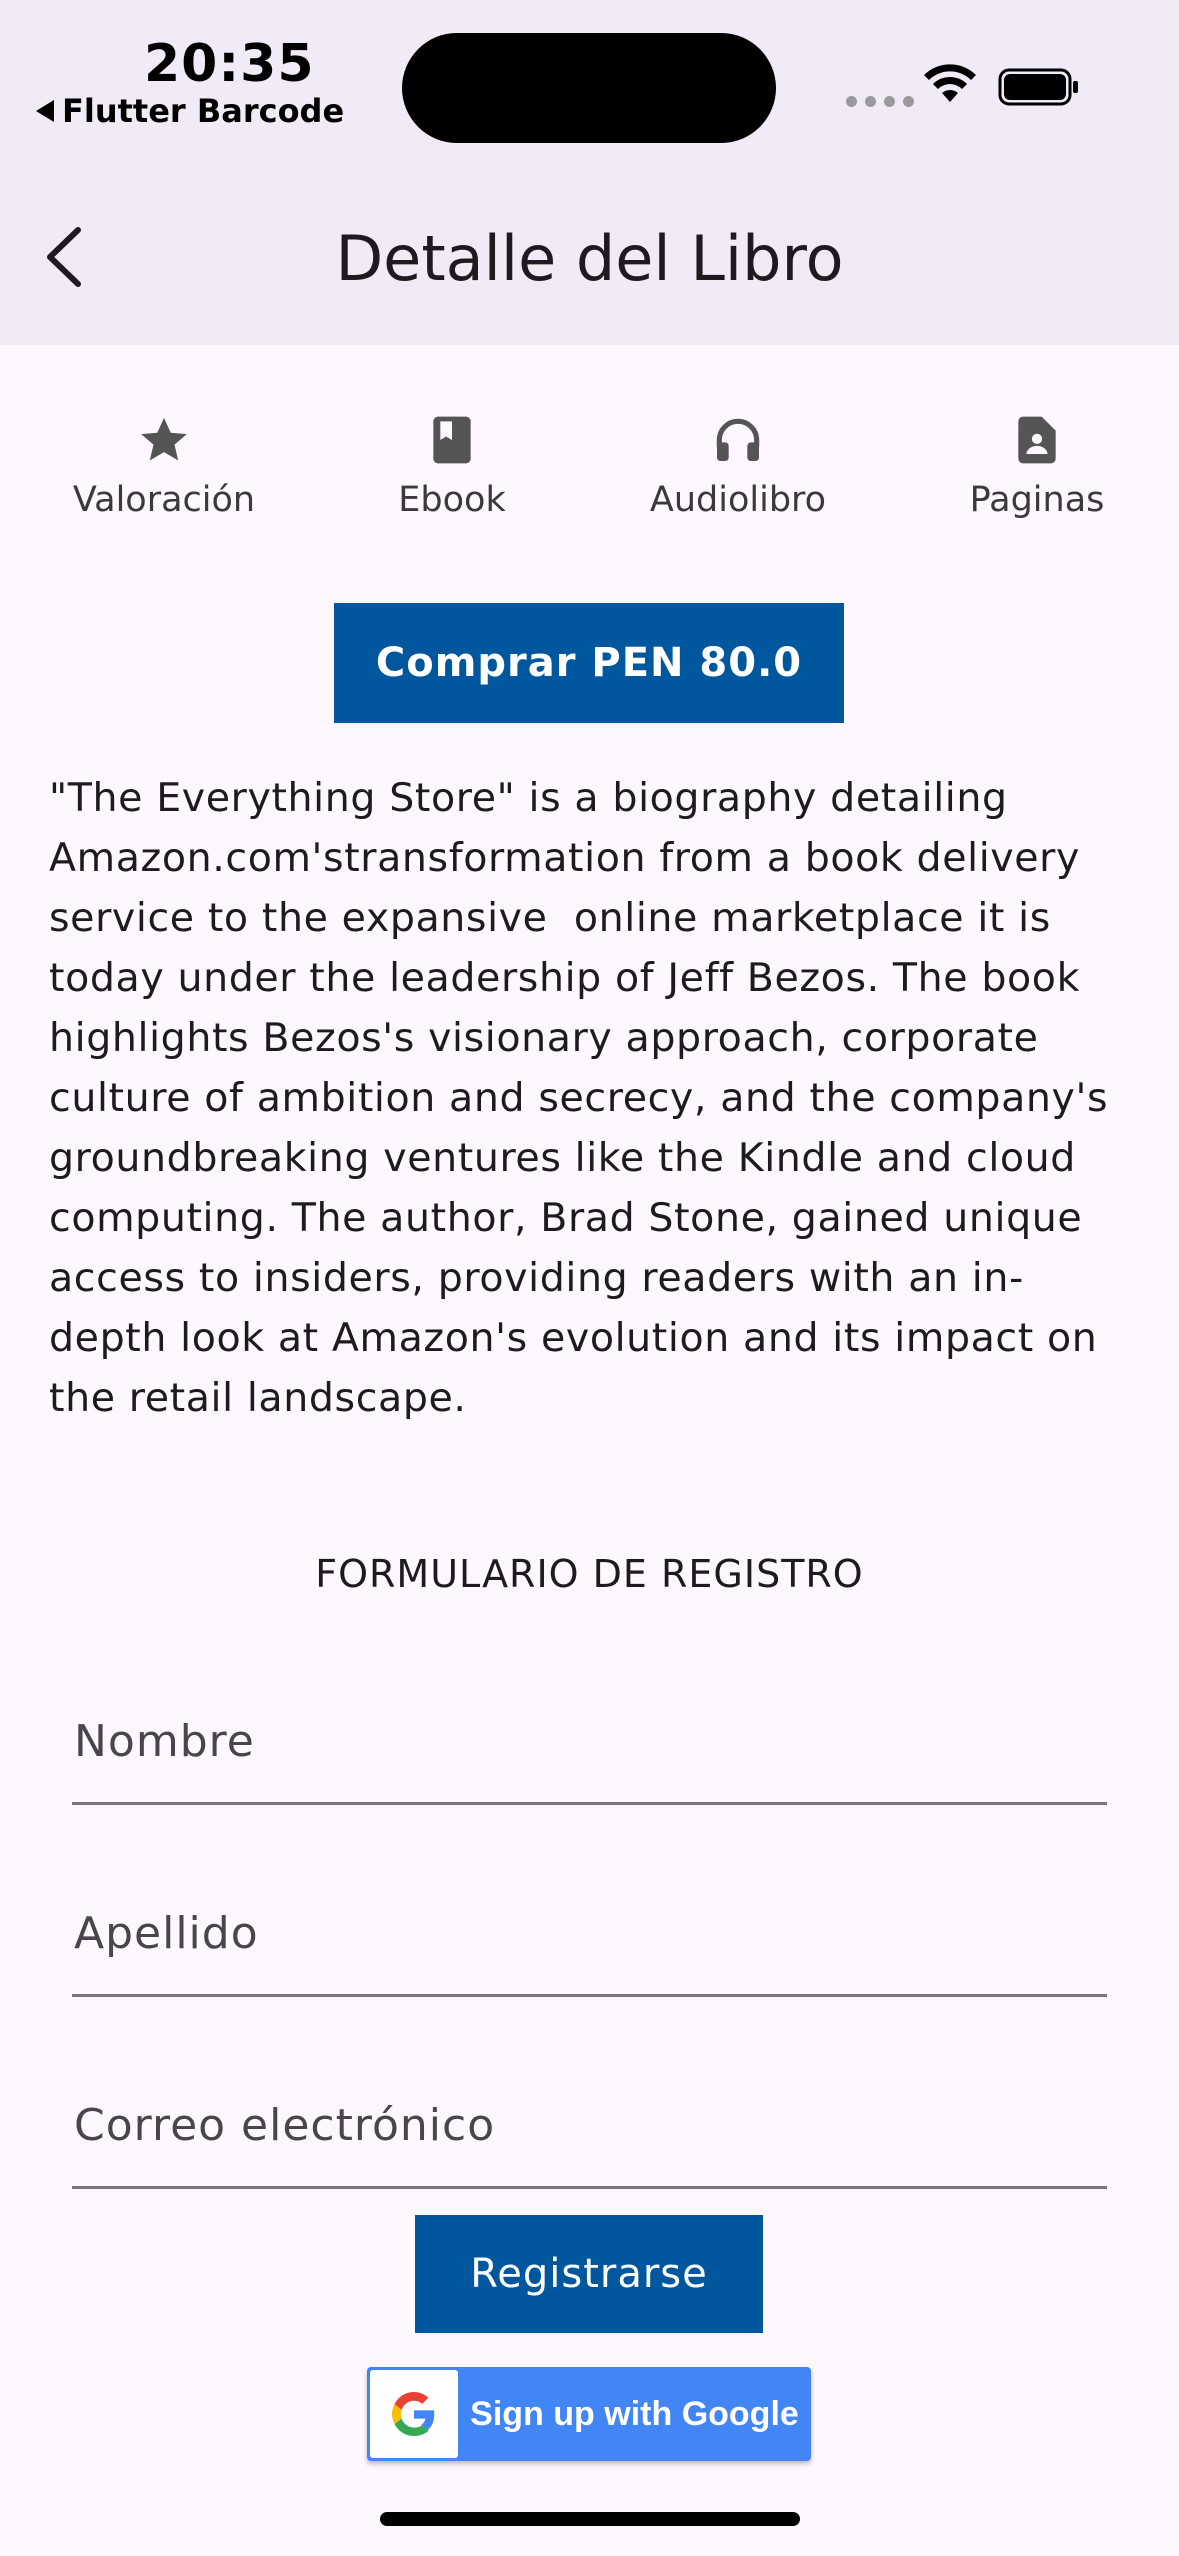 This screenshot has width=1179, height=2556. Describe the element at coordinates (452, 440) in the screenshot. I see `book-icon` at that location.